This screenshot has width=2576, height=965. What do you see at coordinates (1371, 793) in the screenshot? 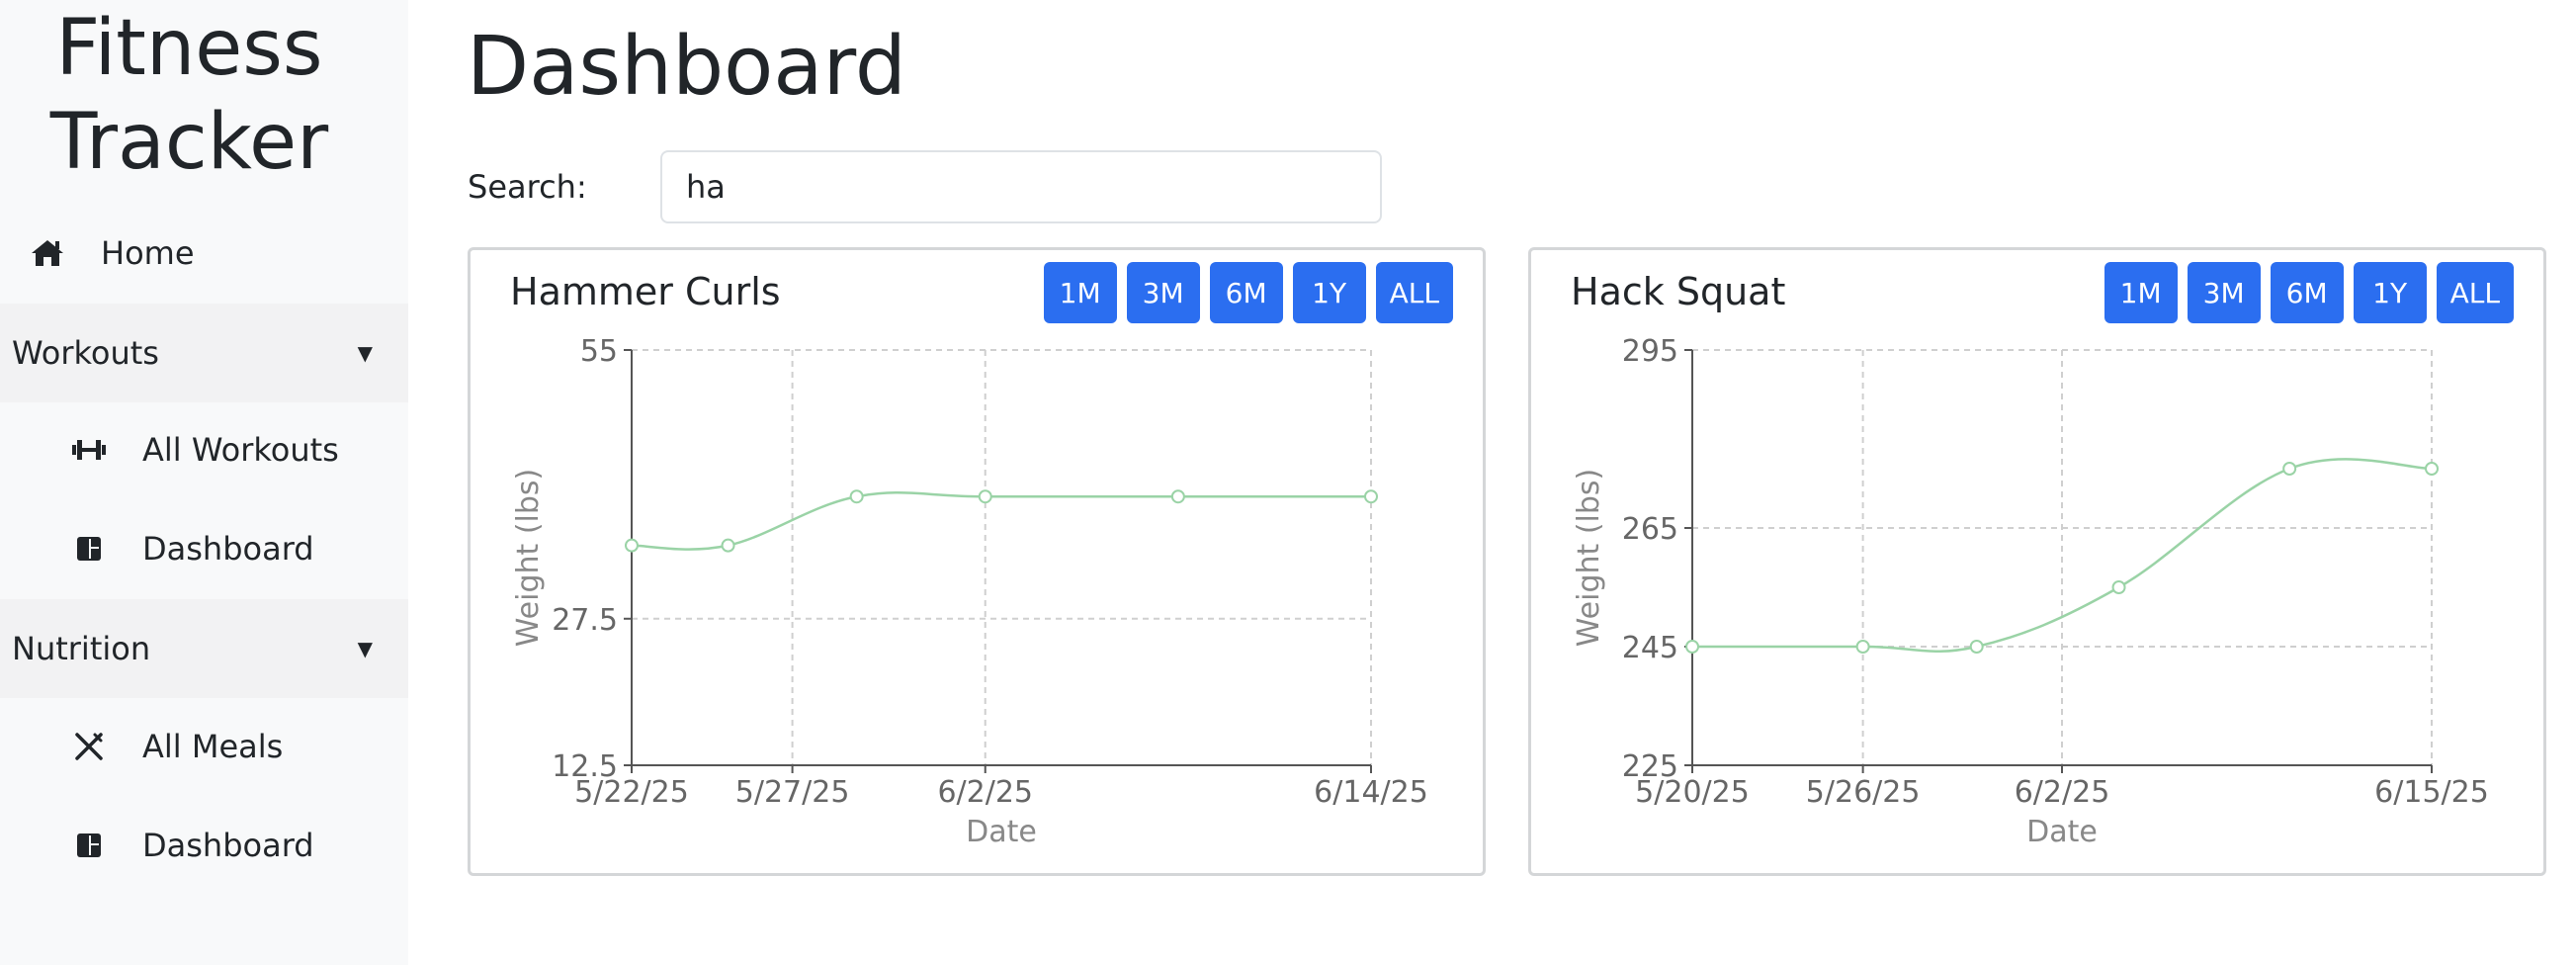
I see `x-tick-label: 6/14/25` at bounding box center [1371, 793].